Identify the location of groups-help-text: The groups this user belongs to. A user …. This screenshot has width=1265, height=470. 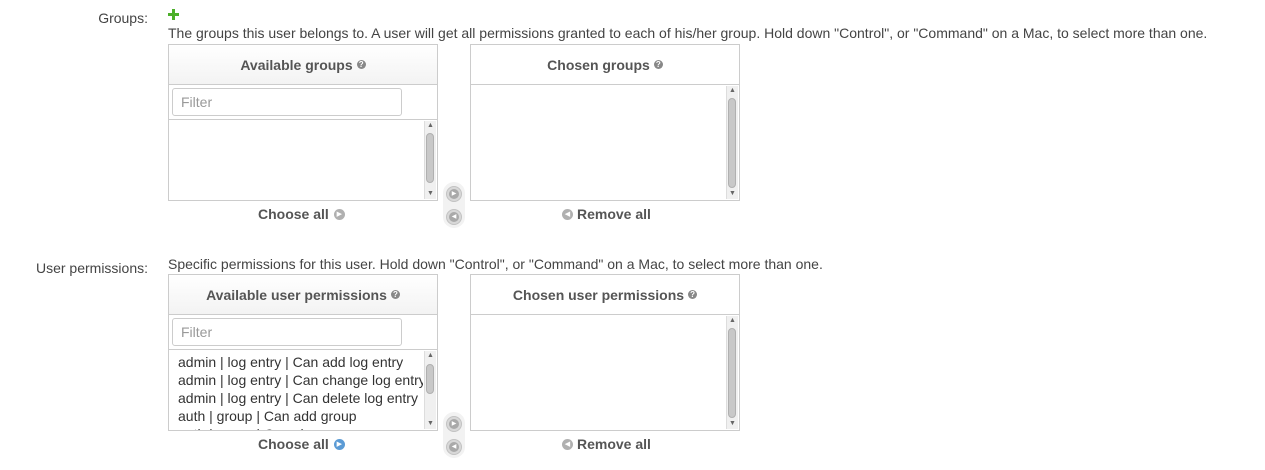
(688, 33).